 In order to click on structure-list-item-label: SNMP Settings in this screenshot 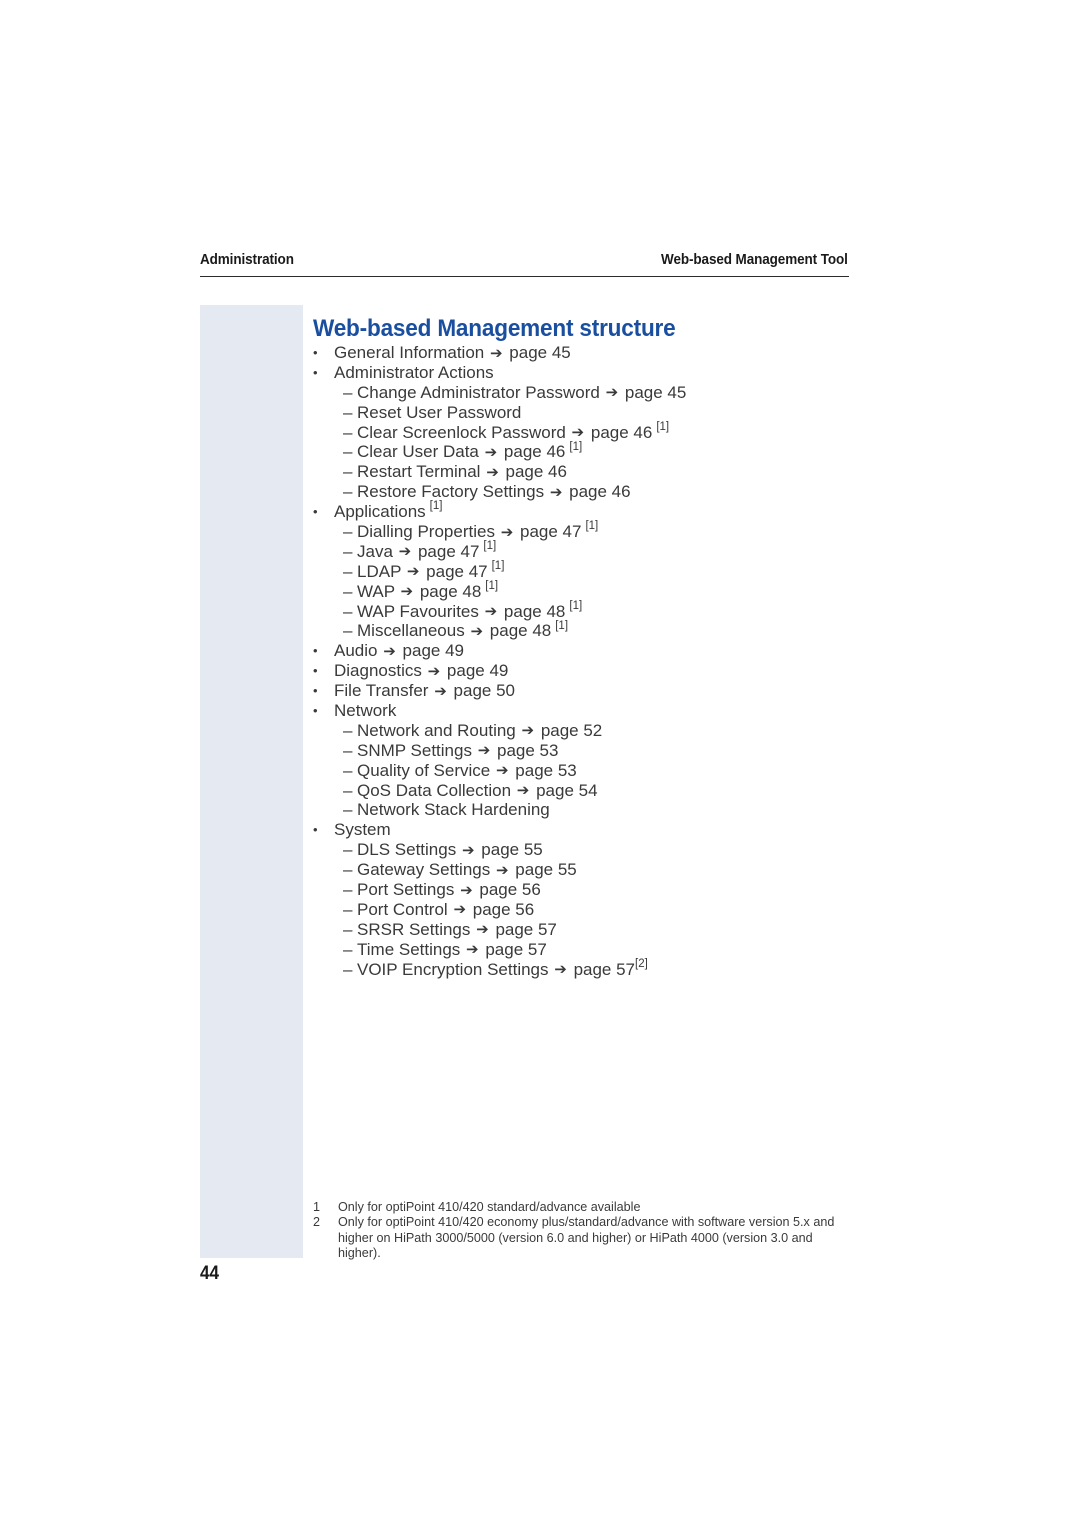, I will do `click(414, 750)`.